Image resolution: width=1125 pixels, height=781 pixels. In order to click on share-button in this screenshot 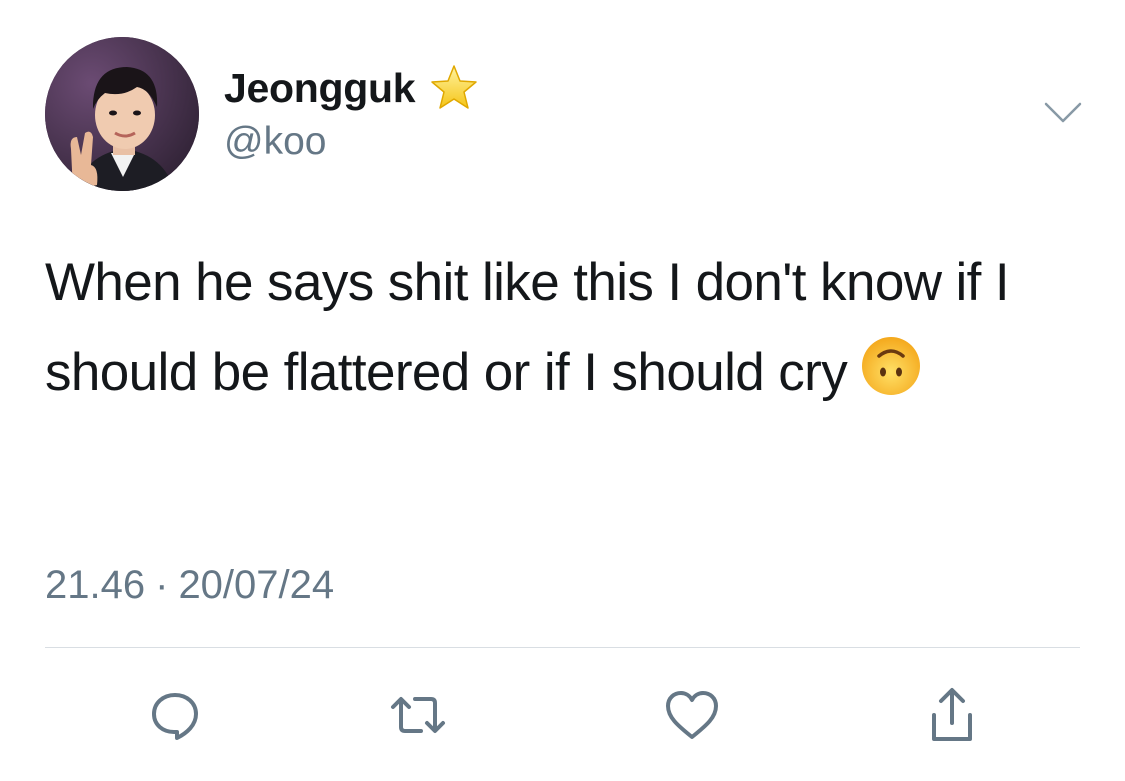, I will do `click(952, 715)`.